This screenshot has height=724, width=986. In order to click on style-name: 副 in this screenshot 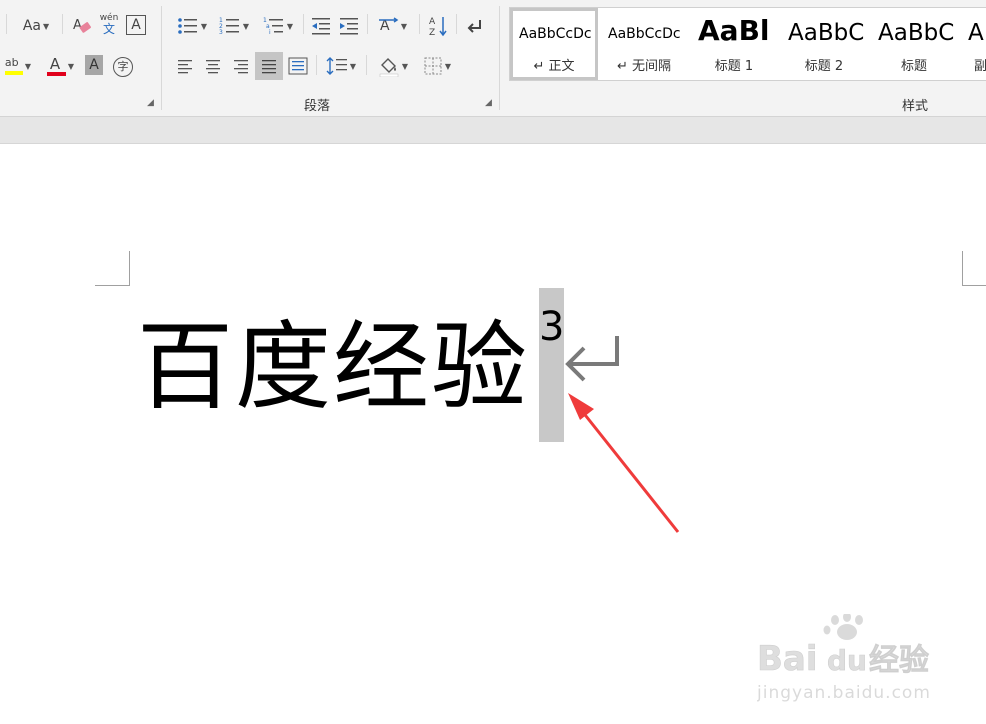, I will do `click(980, 66)`.